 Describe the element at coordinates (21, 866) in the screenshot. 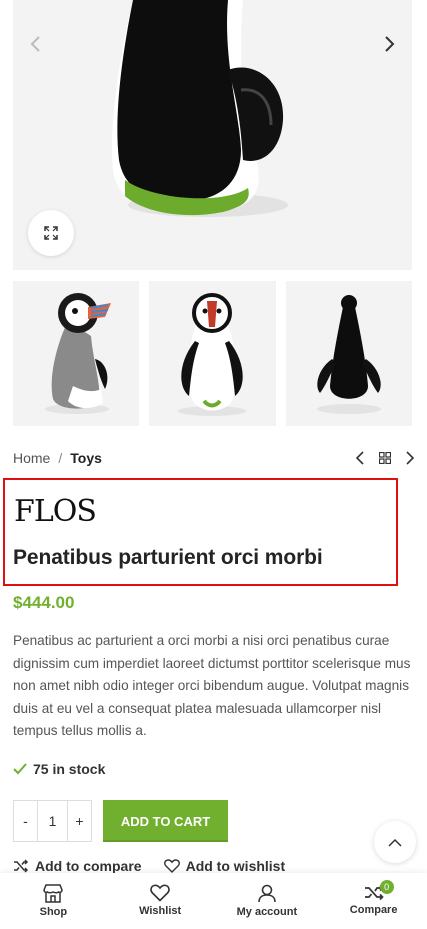

I see `shuffle-icon` at that location.